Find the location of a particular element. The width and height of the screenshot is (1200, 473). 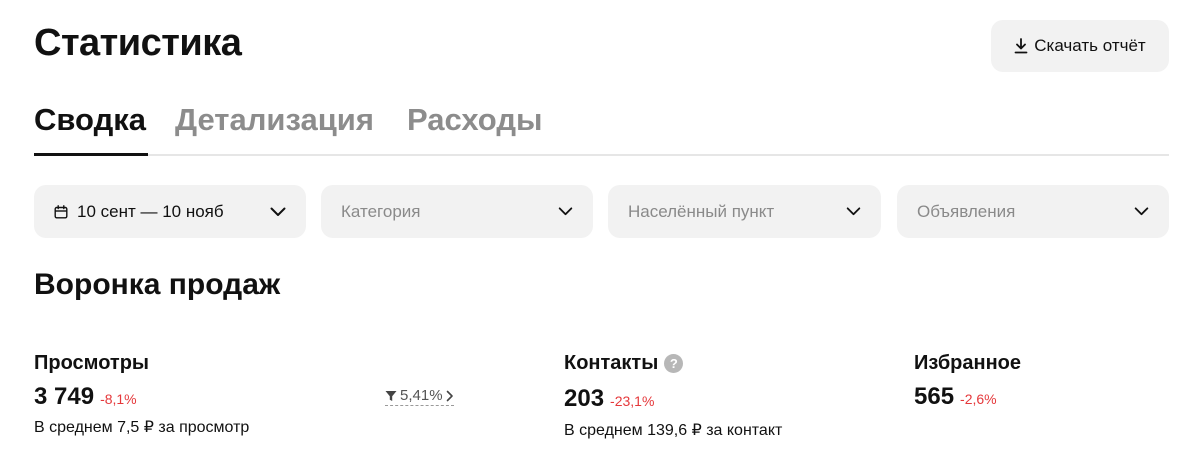

favorites-label-text: Избранное is located at coordinates (968, 363).